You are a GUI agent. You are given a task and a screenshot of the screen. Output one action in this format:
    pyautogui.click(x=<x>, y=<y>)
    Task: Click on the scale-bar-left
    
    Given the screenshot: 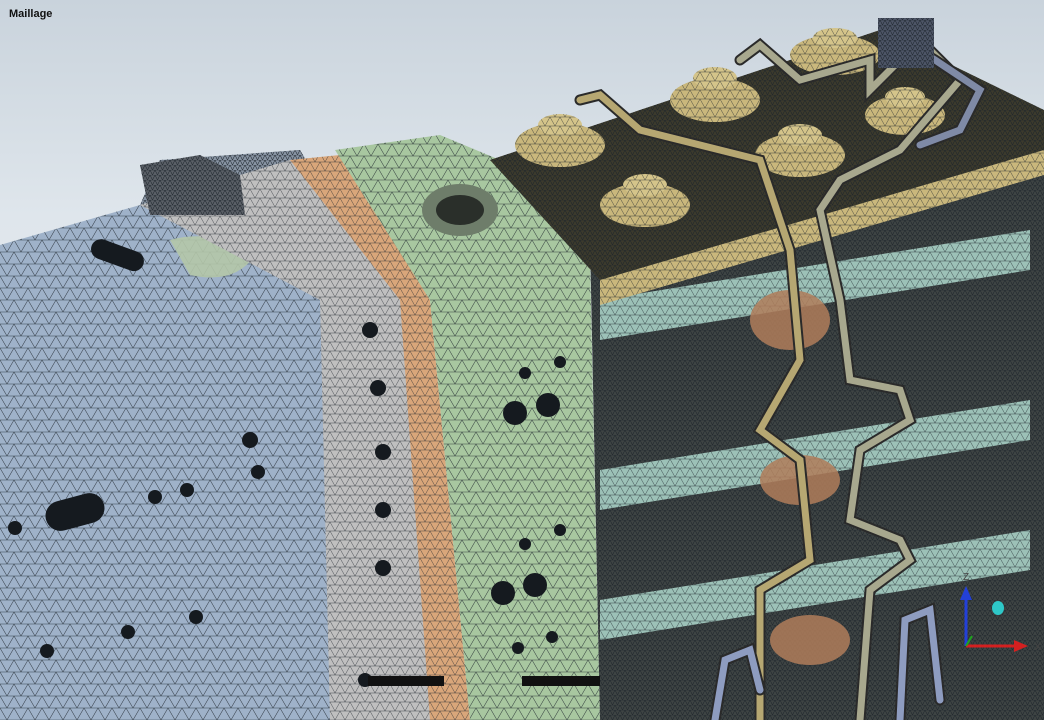 What is the action you would take?
    pyautogui.click(x=406, y=681)
    